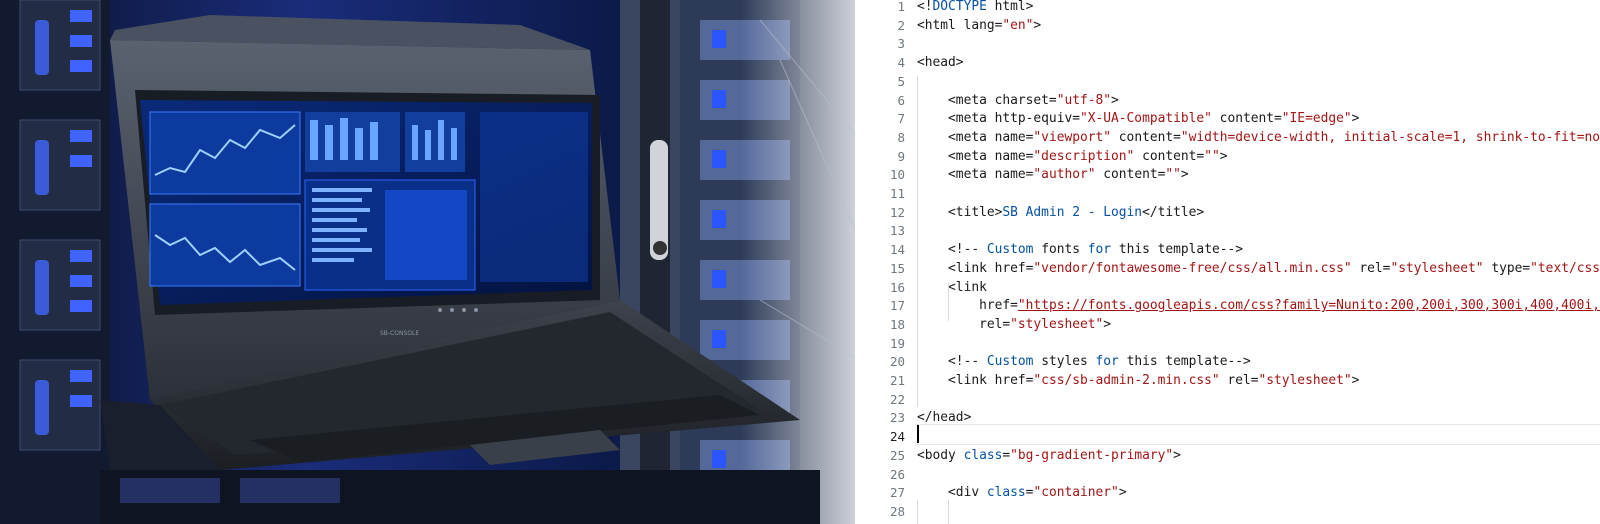 Image resolution: width=1600 pixels, height=524 pixels. What do you see at coordinates (1126, 380) in the screenshot?
I see `code-token: "css/sb-admin-2.min.css"` at bounding box center [1126, 380].